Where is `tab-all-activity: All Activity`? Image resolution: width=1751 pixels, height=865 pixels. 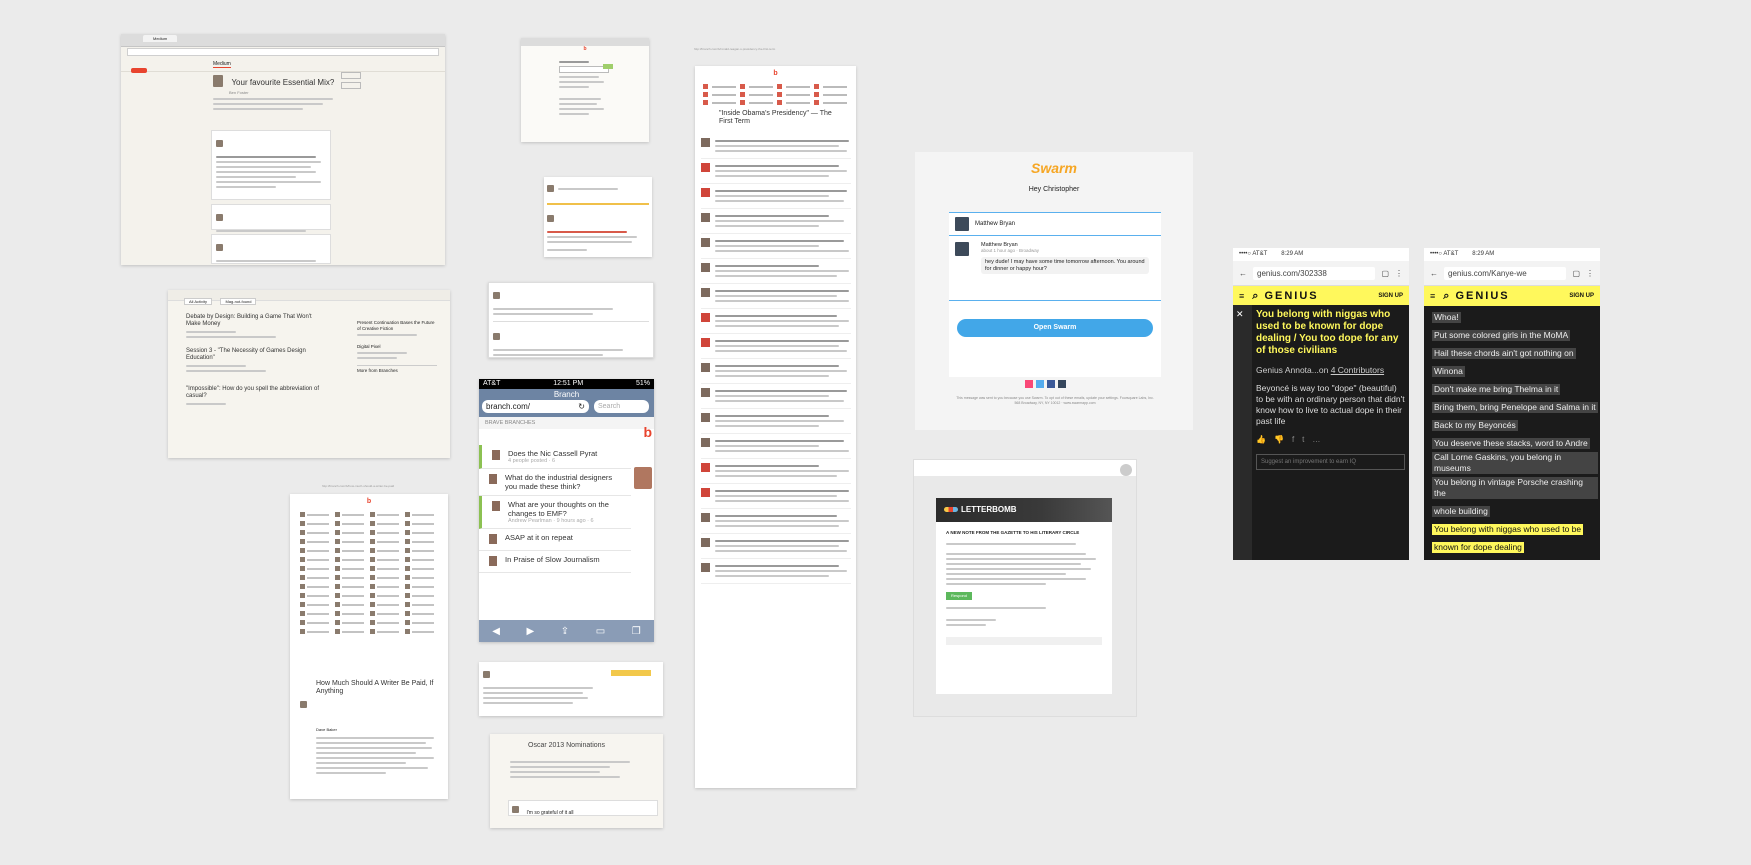 tab-all-activity: All Activity is located at coordinates (198, 301).